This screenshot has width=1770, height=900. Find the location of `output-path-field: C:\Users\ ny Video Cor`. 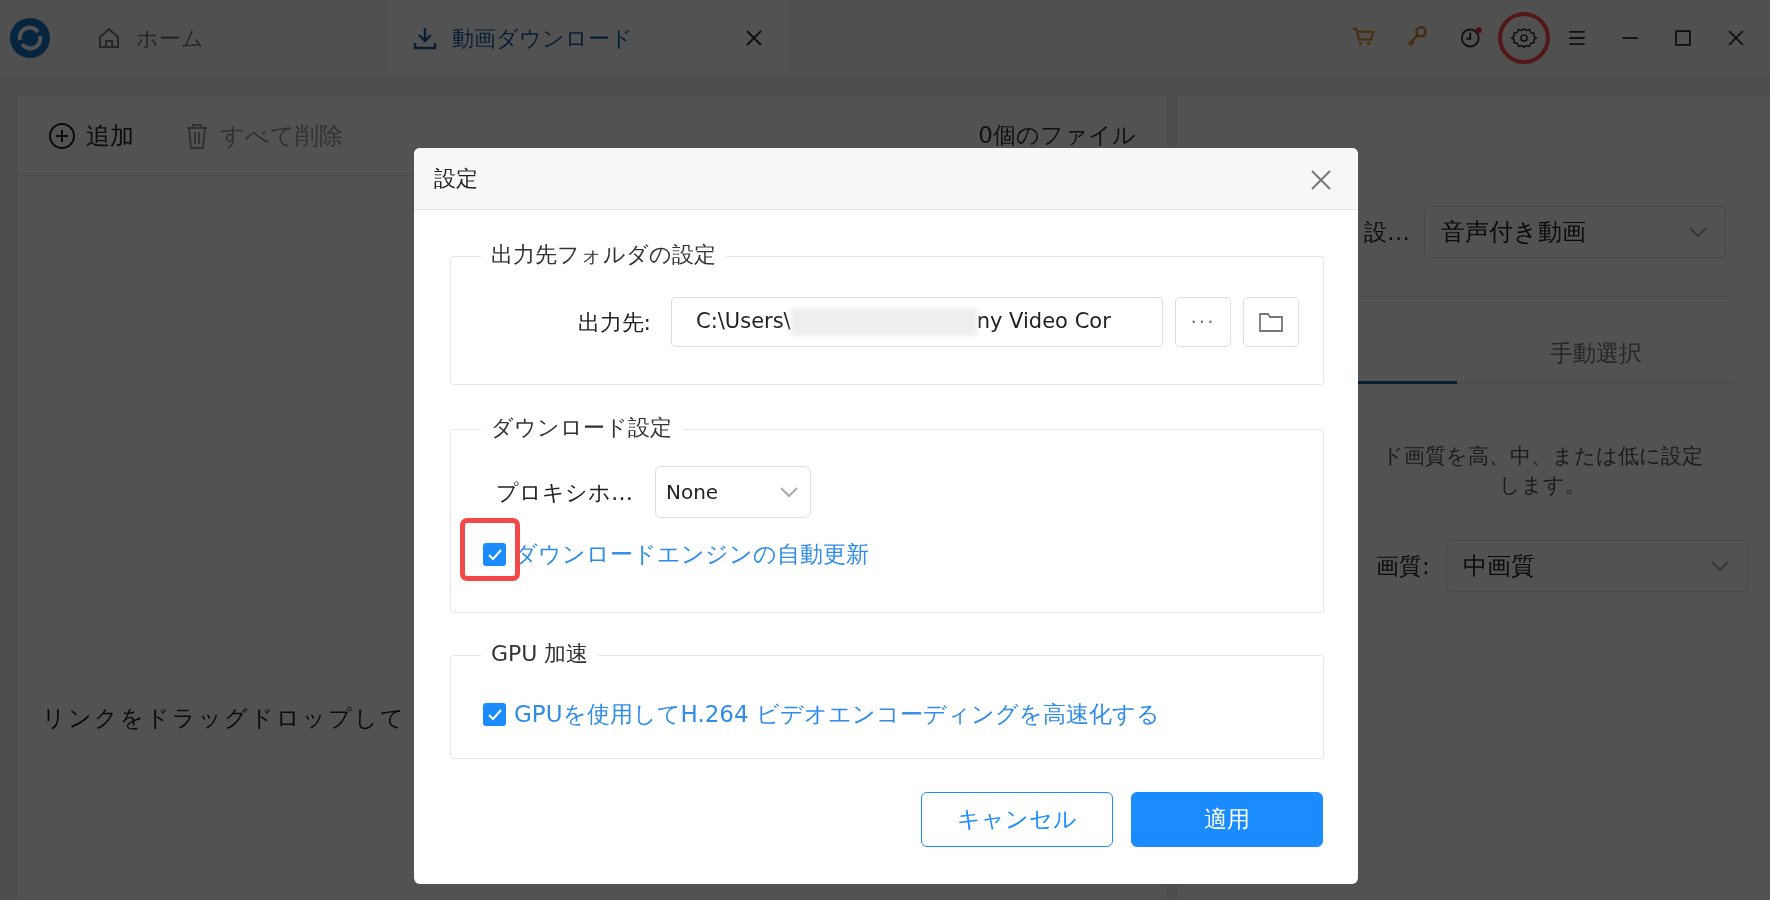

output-path-field: C:\Users\ ny Video Cor is located at coordinates (917, 322).